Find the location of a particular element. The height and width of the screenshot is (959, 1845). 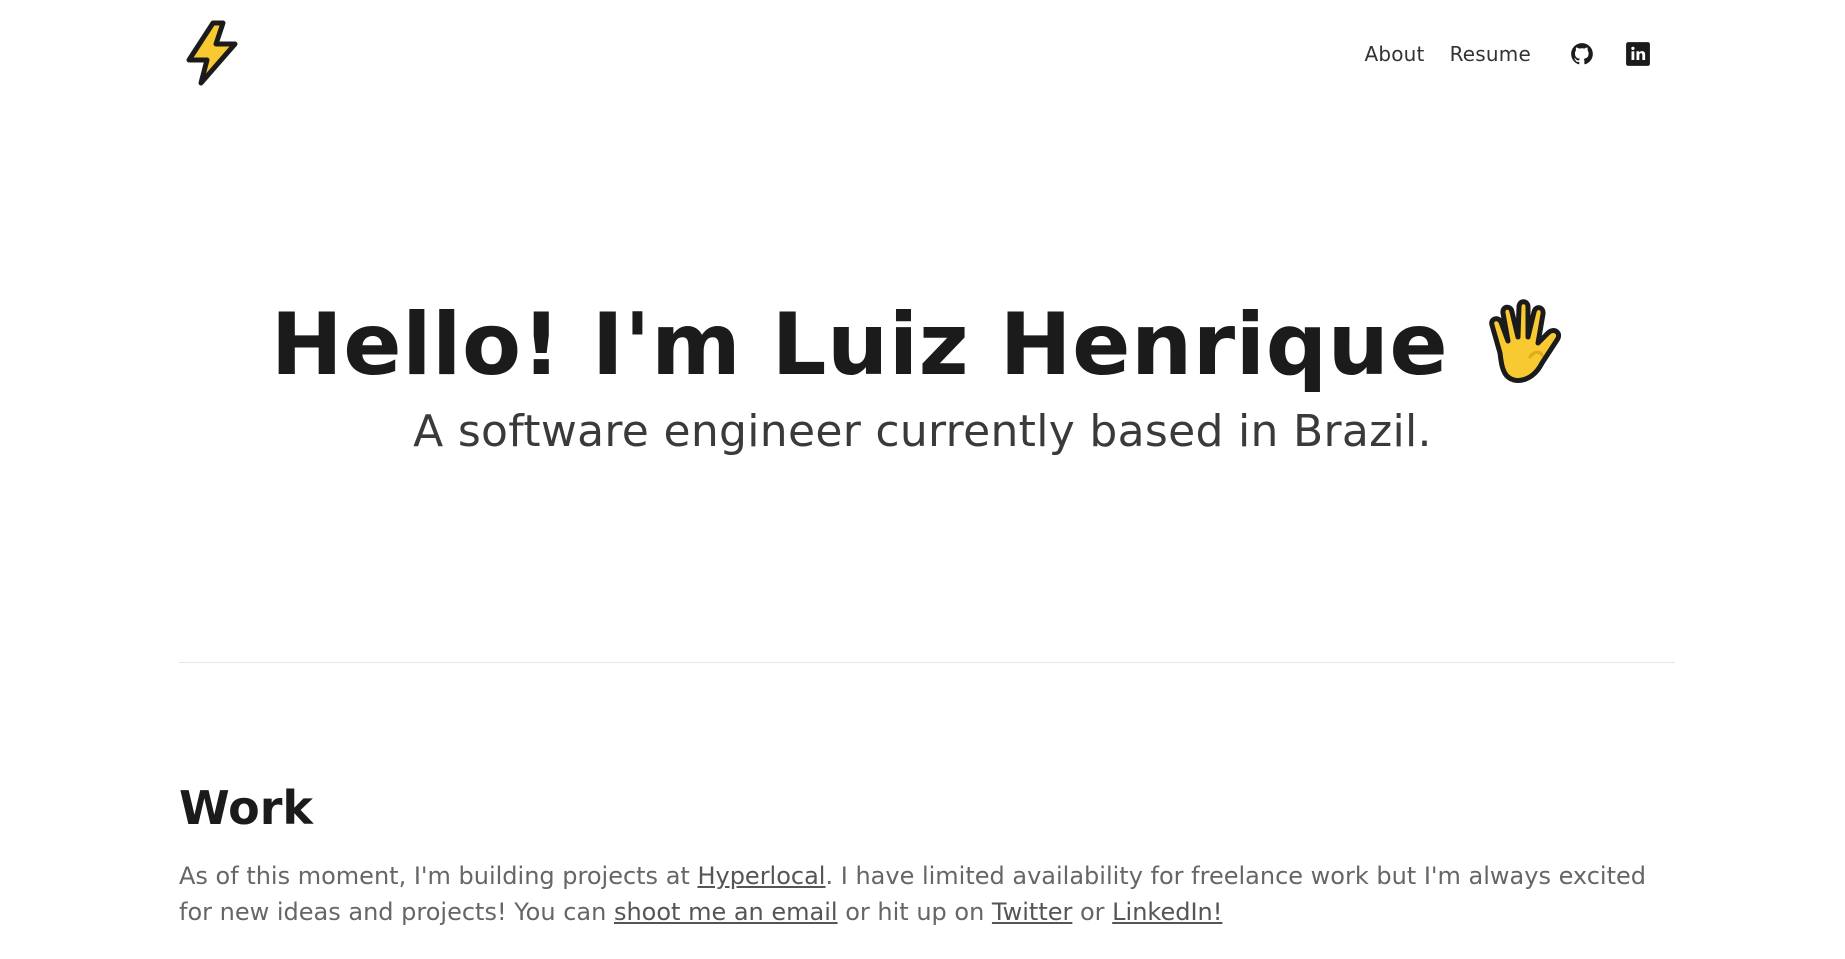

work-heading: Work is located at coordinates (246, 808).